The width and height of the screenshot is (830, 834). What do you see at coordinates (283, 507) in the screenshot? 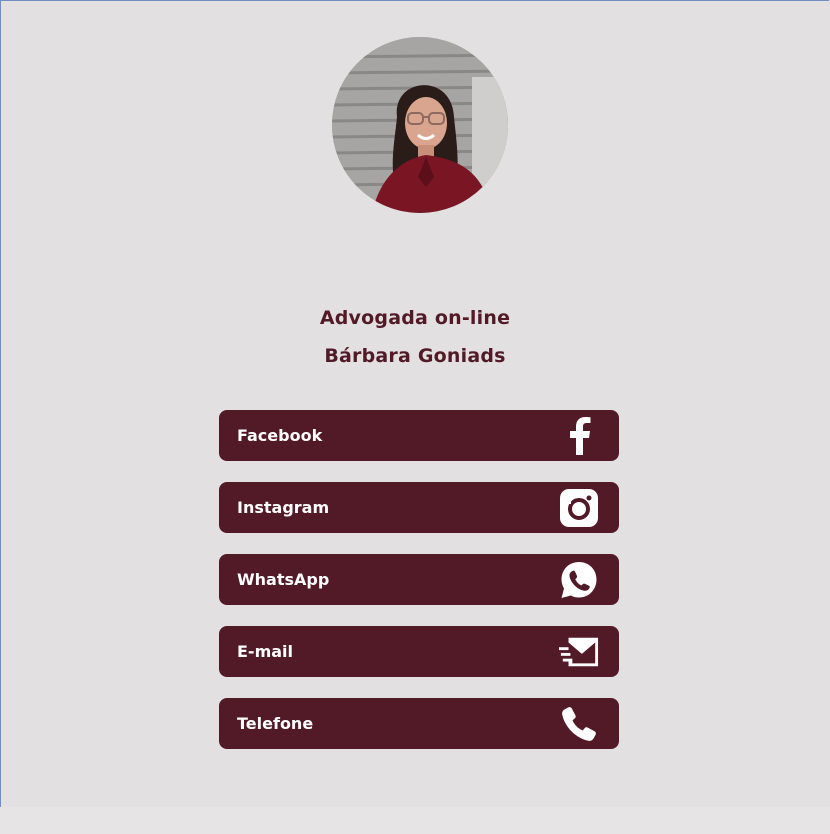
I see `instagram-label: Instagram` at bounding box center [283, 507].